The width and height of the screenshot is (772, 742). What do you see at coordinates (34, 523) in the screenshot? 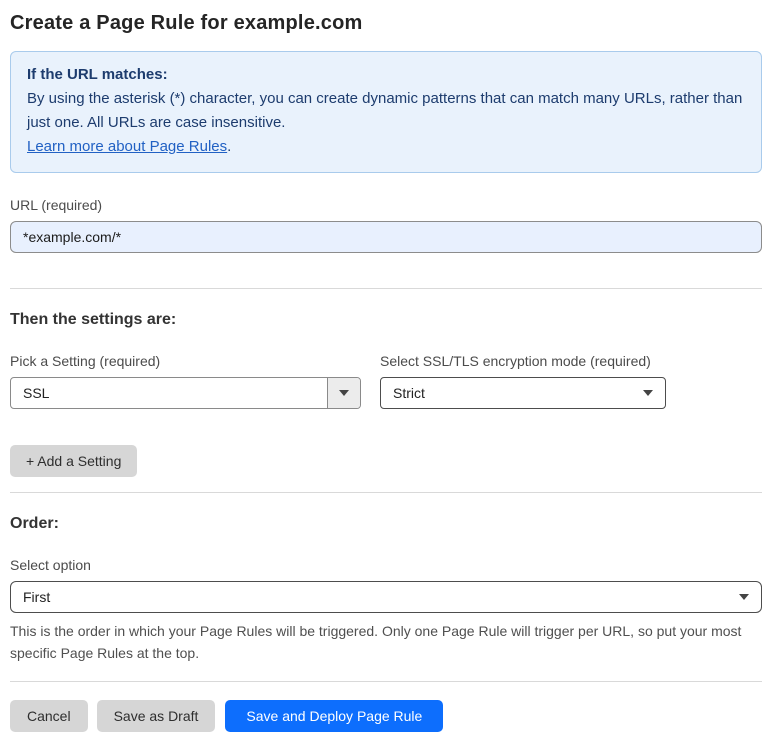
I see `order-section-heading: Order:` at bounding box center [34, 523].